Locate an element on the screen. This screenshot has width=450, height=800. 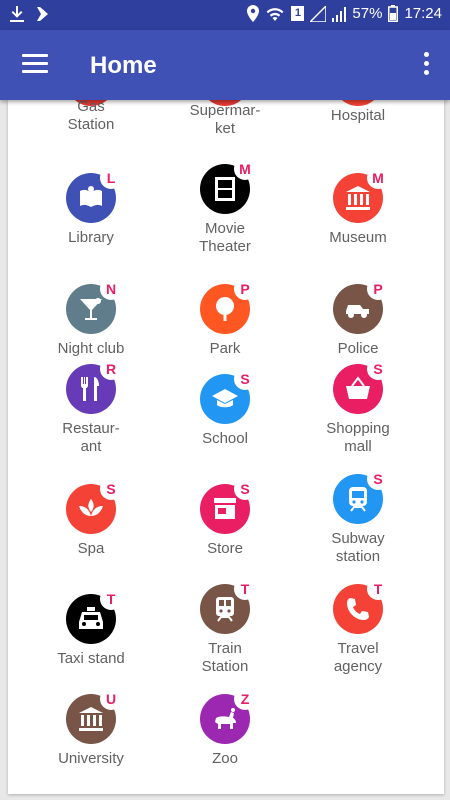
category-park: P Park is located at coordinates (225, 318).